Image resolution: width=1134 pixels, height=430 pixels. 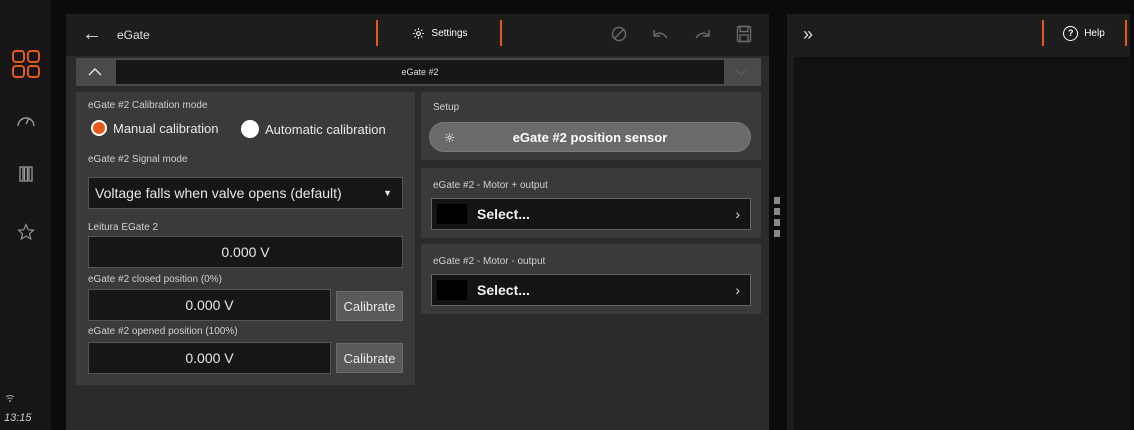 I want to click on right-panel-topbar: » ? Help, so click(x=958, y=35).